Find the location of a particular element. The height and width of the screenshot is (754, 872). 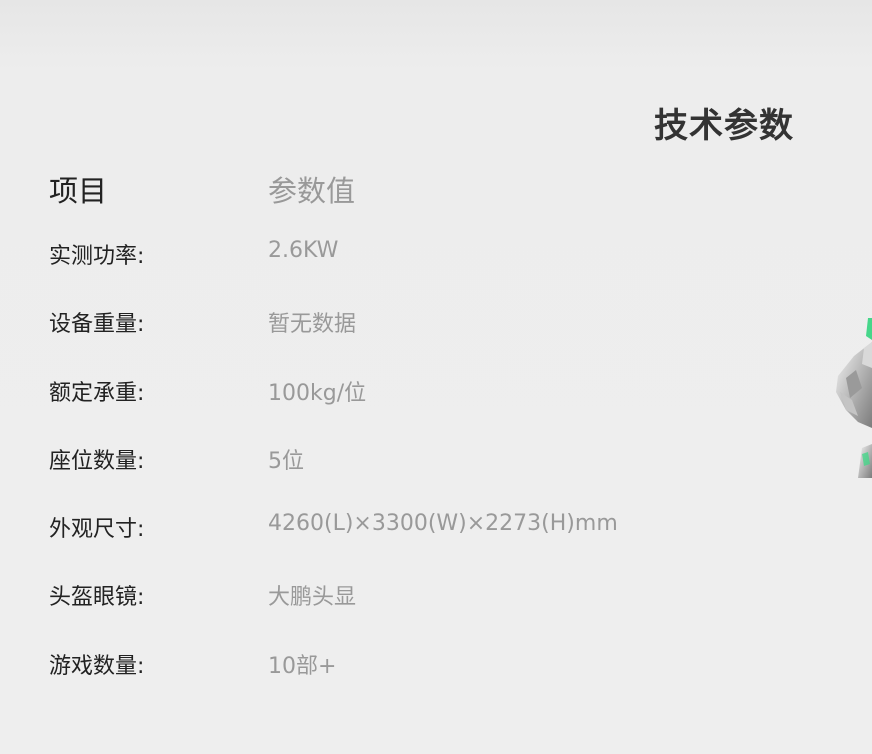

spec-value: 5位 is located at coordinates (286, 461).